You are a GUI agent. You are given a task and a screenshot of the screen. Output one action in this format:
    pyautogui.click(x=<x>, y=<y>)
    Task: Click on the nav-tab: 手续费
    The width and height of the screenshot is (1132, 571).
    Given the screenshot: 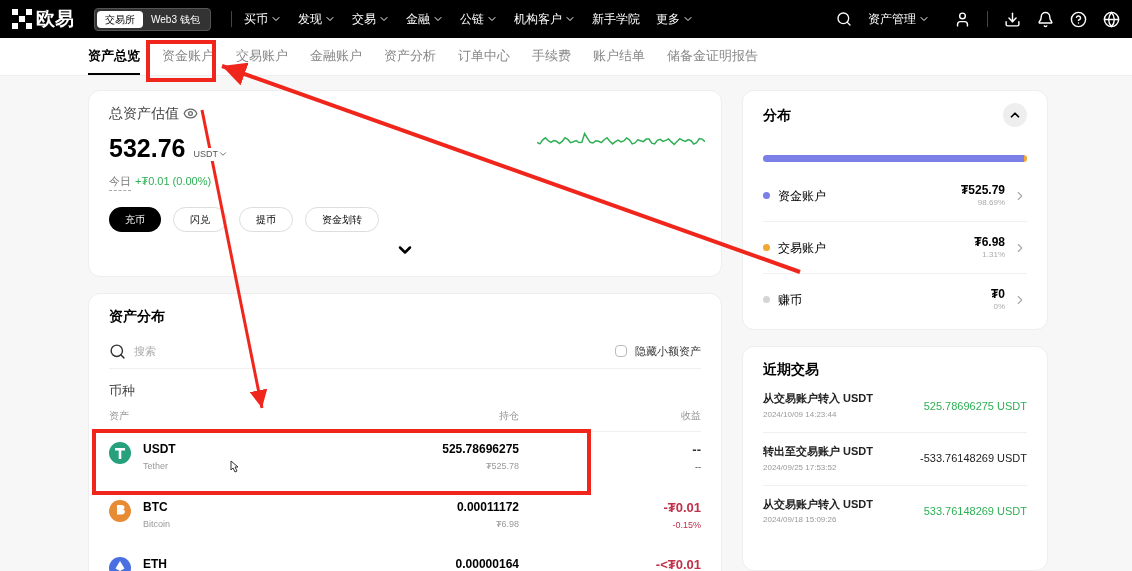 What is the action you would take?
    pyautogui.click(x=551, y=60)
    